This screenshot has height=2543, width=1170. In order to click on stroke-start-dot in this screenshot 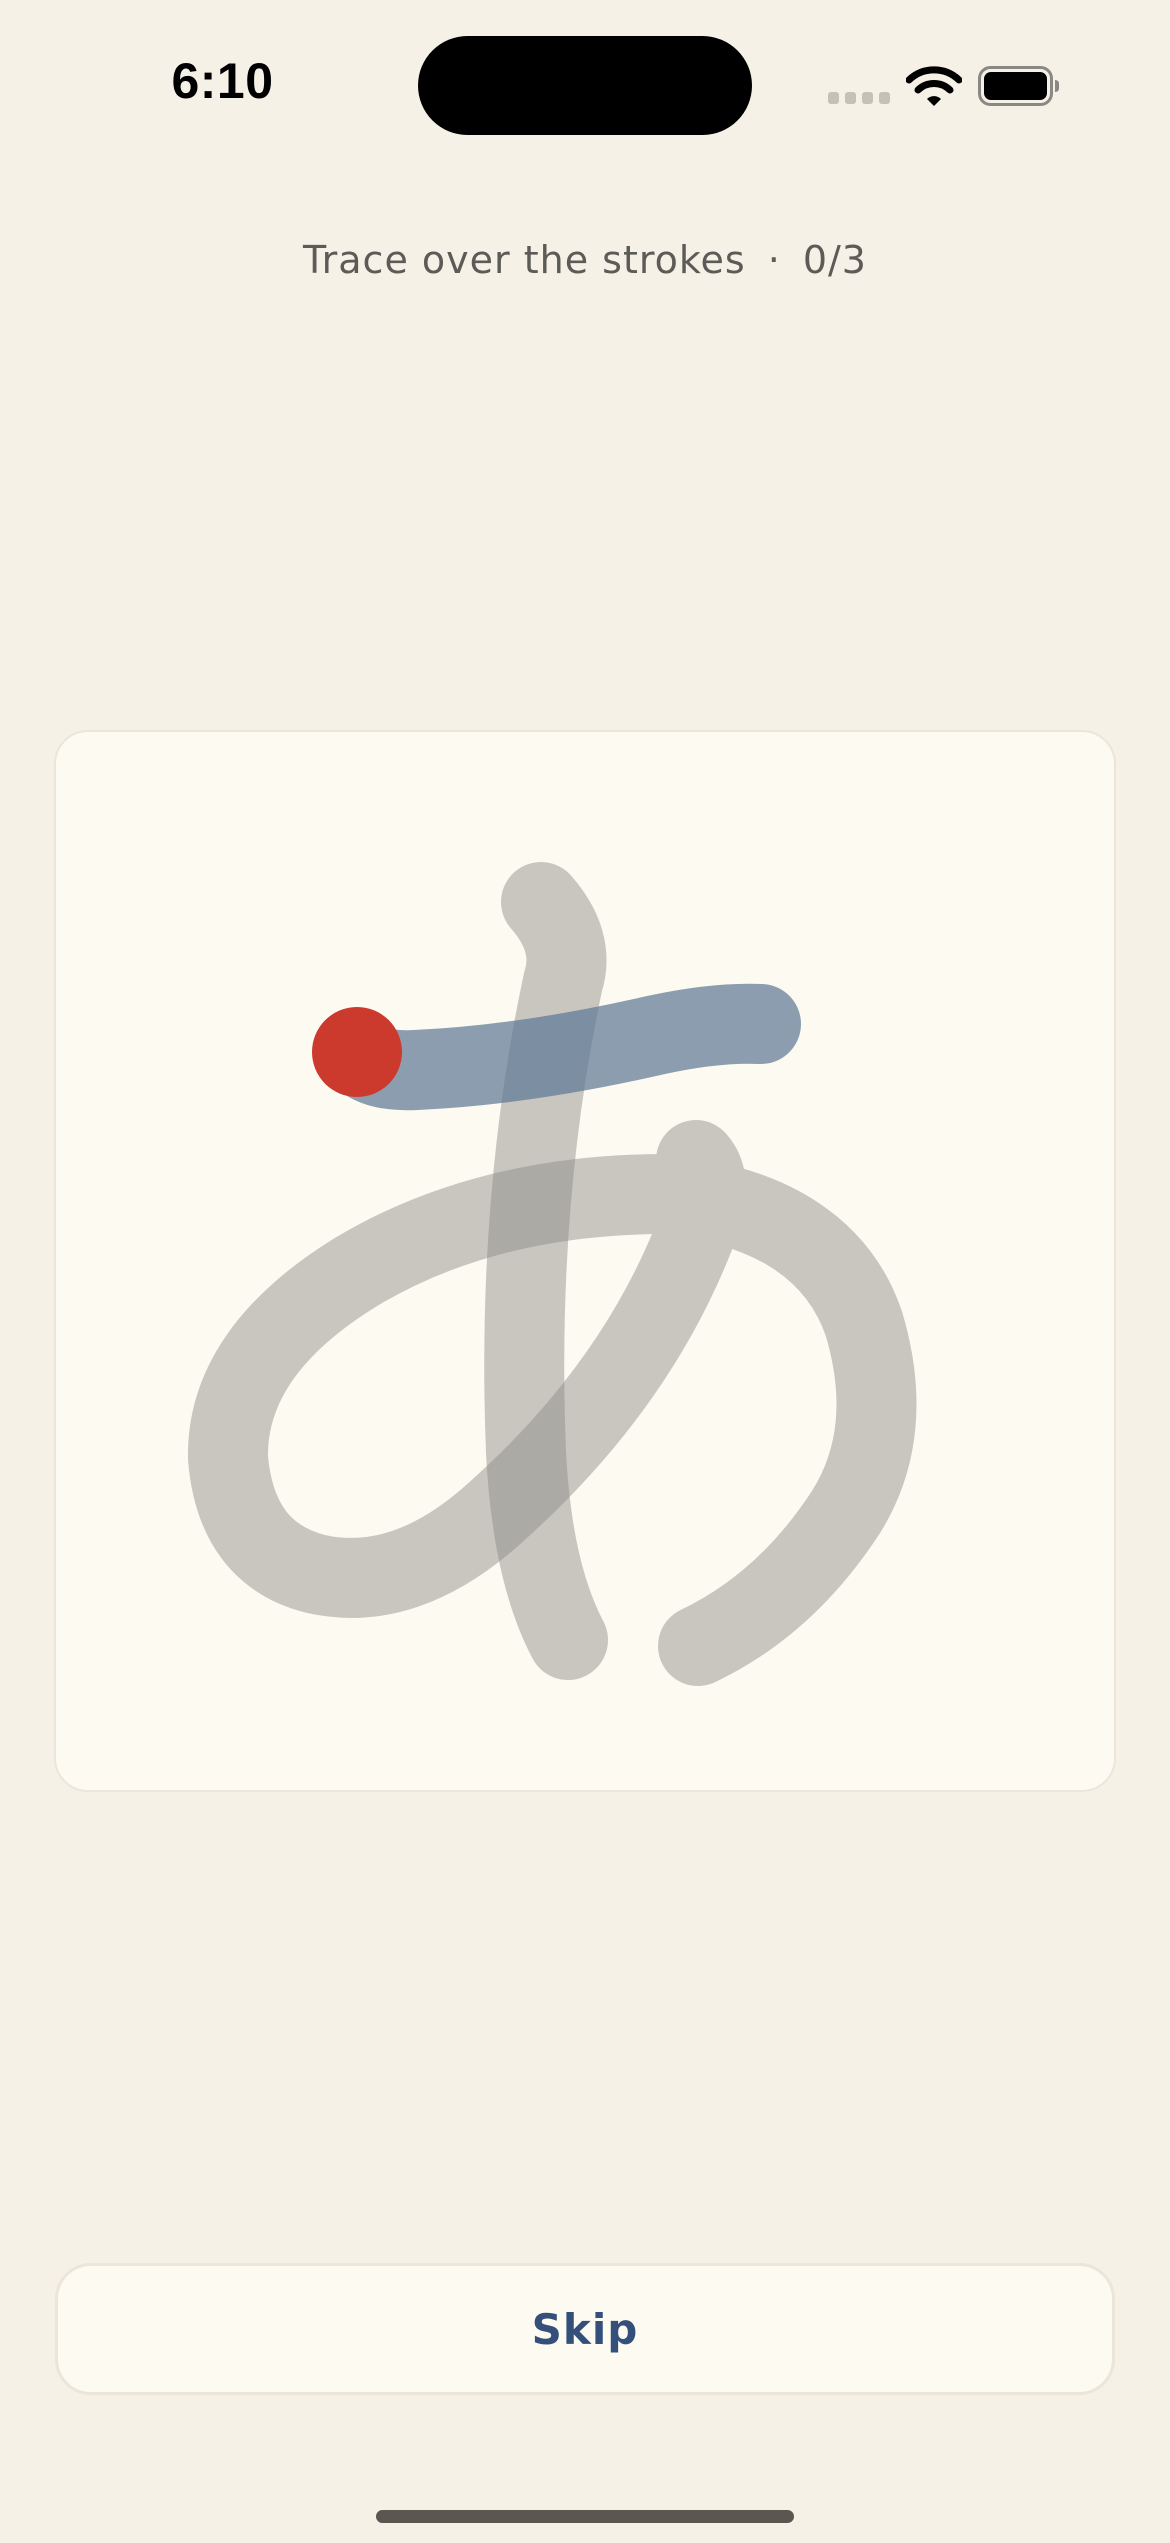, I will do `click(357, 1052)`.